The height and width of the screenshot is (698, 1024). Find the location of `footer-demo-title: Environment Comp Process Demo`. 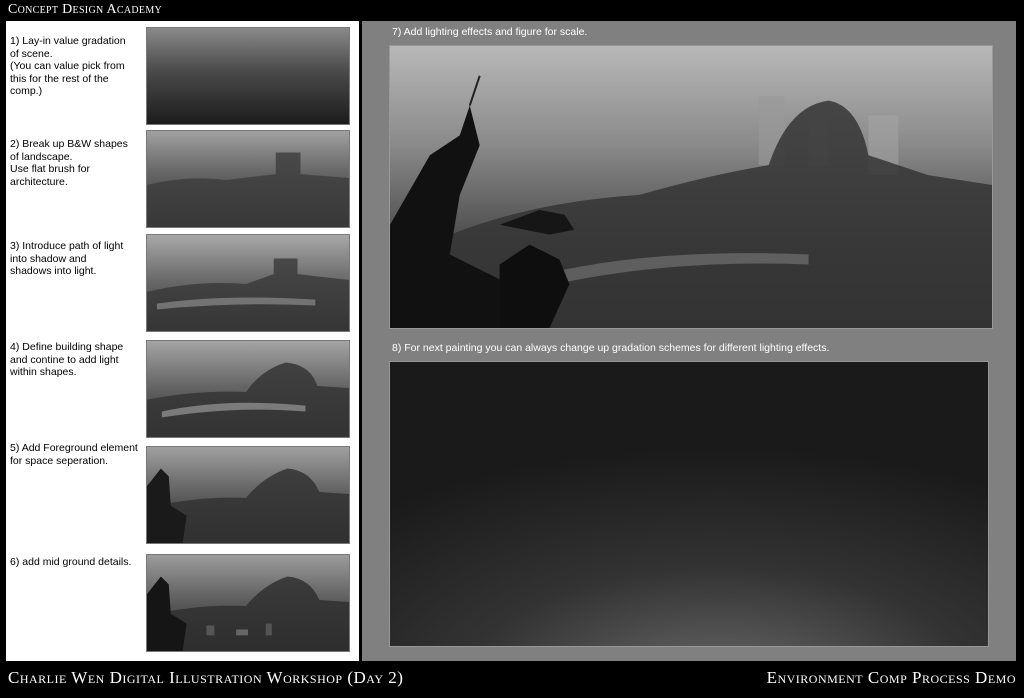

footer-demo-title: Environment Comp Process Demo is located at coordinates (891, 677).